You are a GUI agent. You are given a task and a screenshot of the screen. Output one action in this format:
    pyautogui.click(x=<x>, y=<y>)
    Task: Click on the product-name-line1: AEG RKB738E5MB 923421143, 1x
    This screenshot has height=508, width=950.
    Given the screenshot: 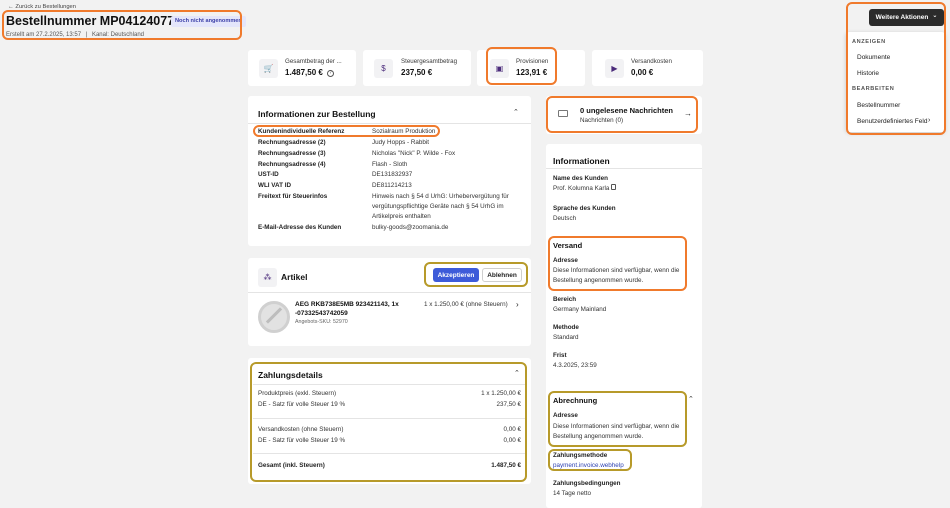 What is the action you would take?
    pyautogui.click(x=347, y=304)
    